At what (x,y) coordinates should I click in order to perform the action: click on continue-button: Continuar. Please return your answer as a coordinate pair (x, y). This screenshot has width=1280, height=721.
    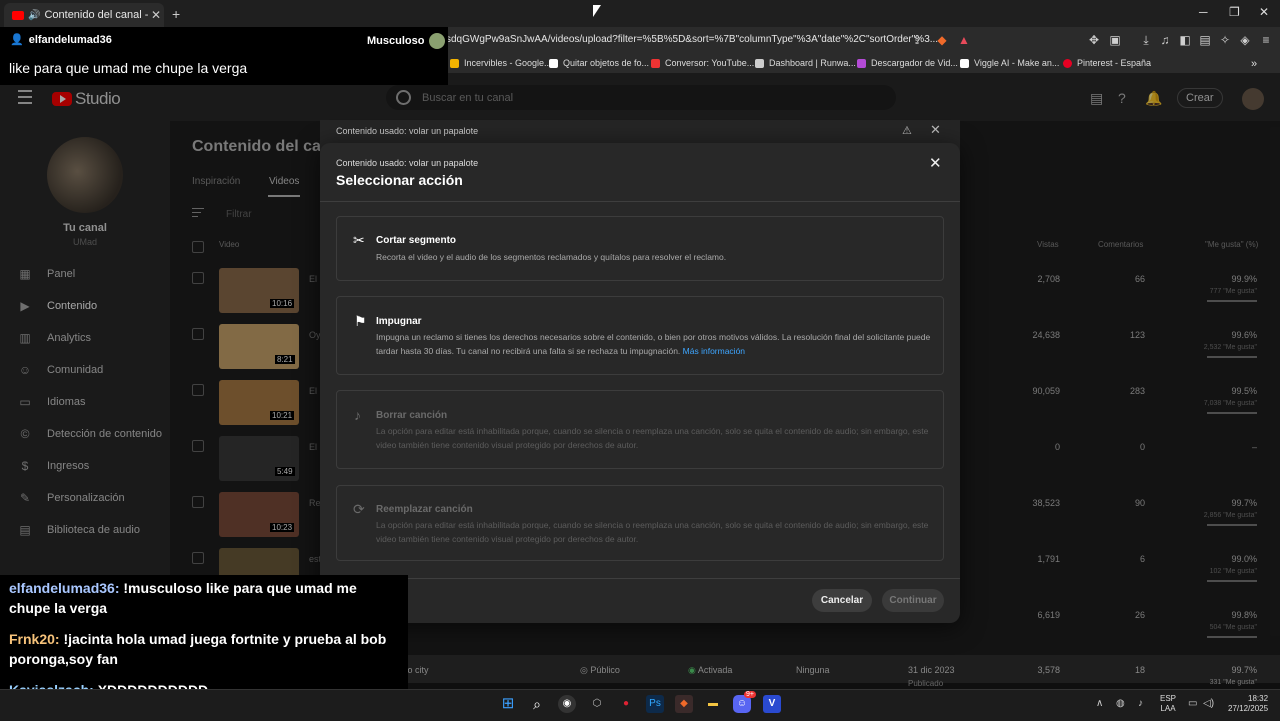
    Looking at the image, I should click on (913, 600).